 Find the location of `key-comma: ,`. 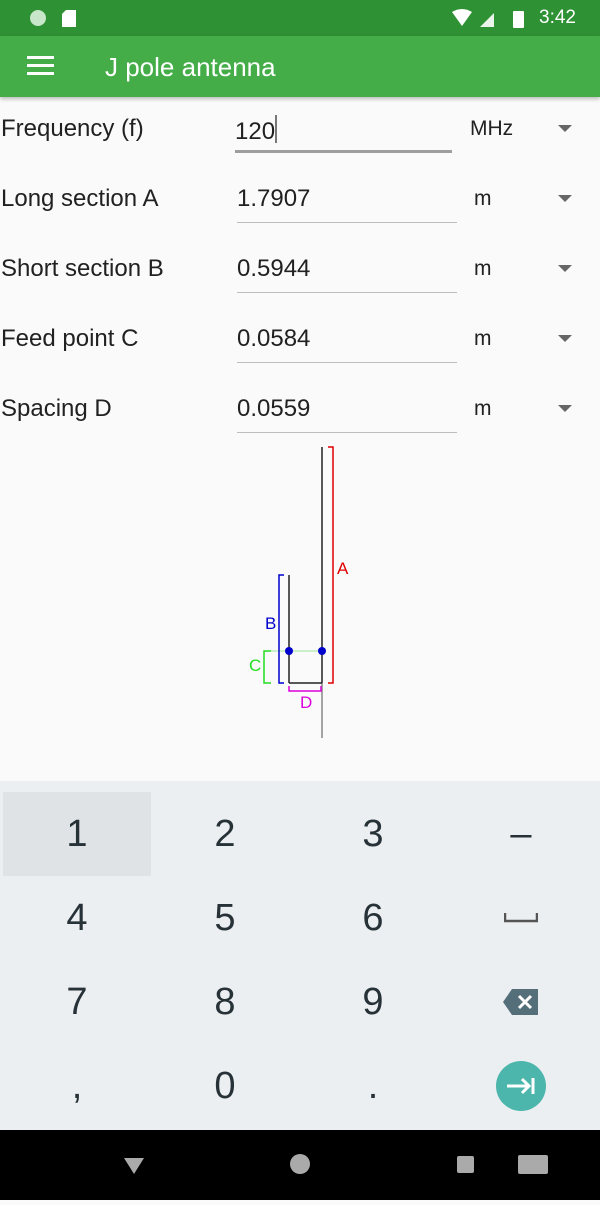

key-comma: , is located at coordinates (77, 1086).